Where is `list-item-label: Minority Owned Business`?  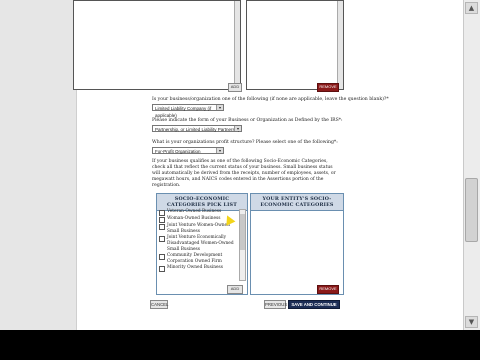 list-item-label: Minority Owned Business is located at coordinates (195, 267).